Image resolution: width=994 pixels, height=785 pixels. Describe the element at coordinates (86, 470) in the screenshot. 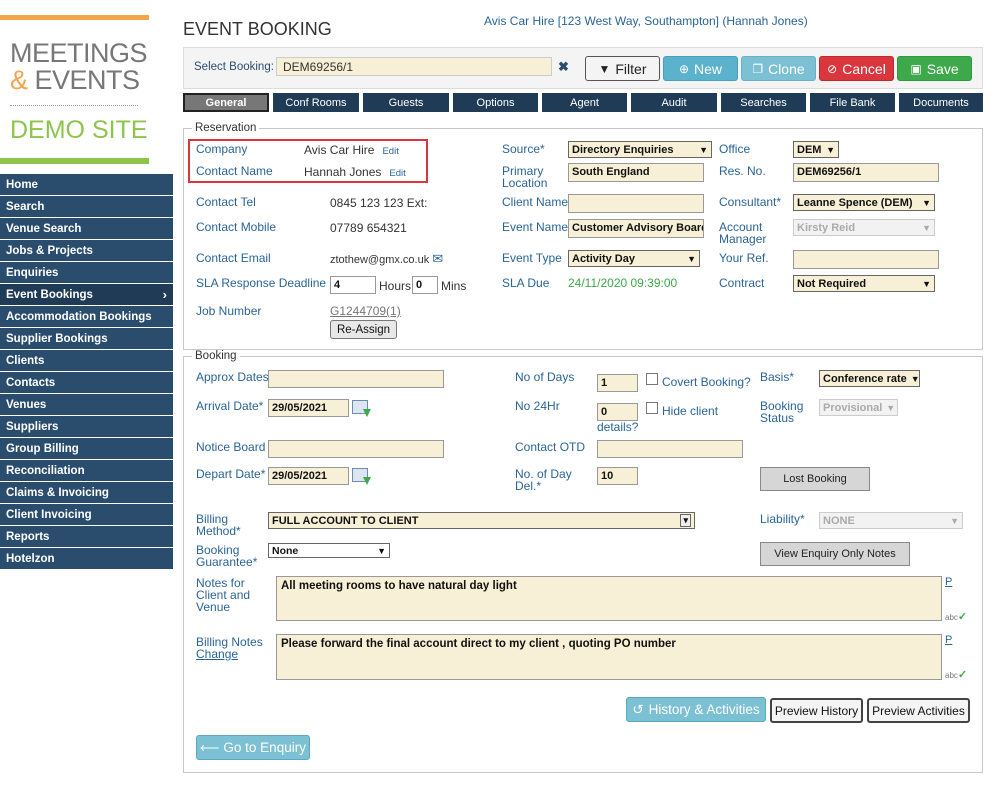

I see `nav-item-reconciliation: Reconciliation` at that location.